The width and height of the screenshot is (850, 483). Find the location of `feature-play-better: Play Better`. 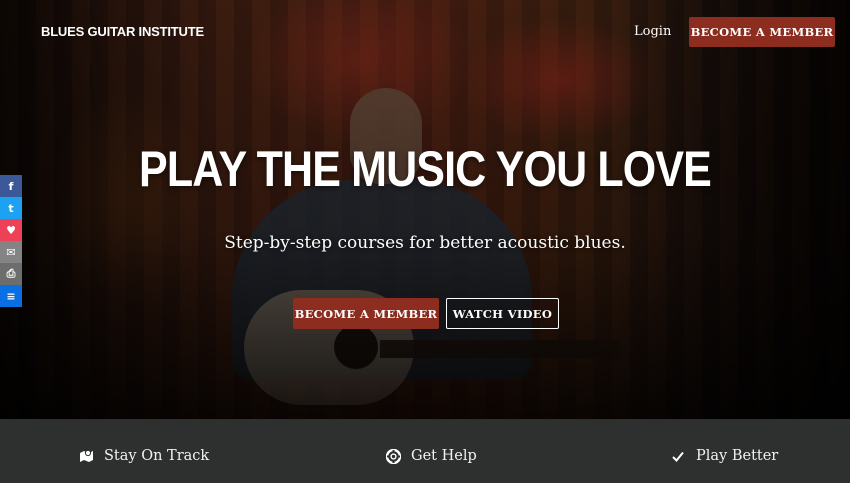

feature-play-better: Play Better is located at coordinates (724, 456).